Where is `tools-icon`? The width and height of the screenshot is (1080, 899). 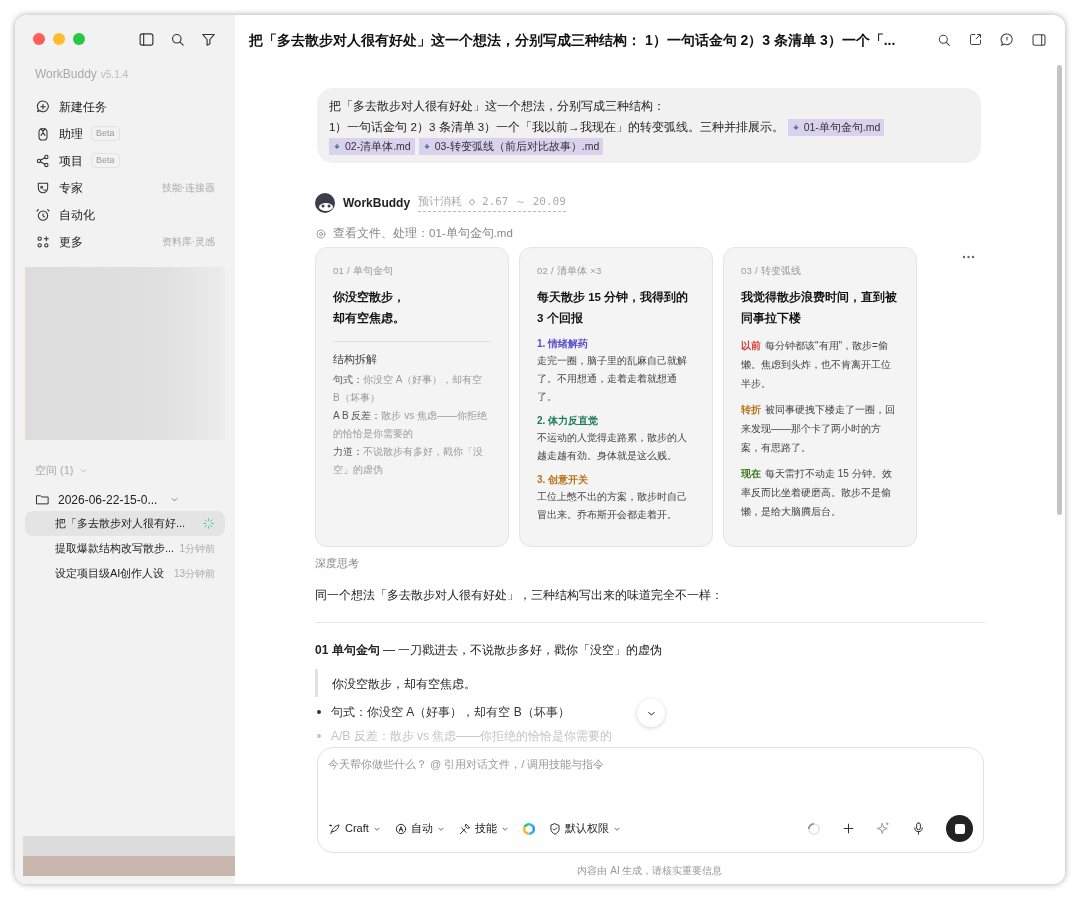
tools-icon is located at coordinates (464, 828).